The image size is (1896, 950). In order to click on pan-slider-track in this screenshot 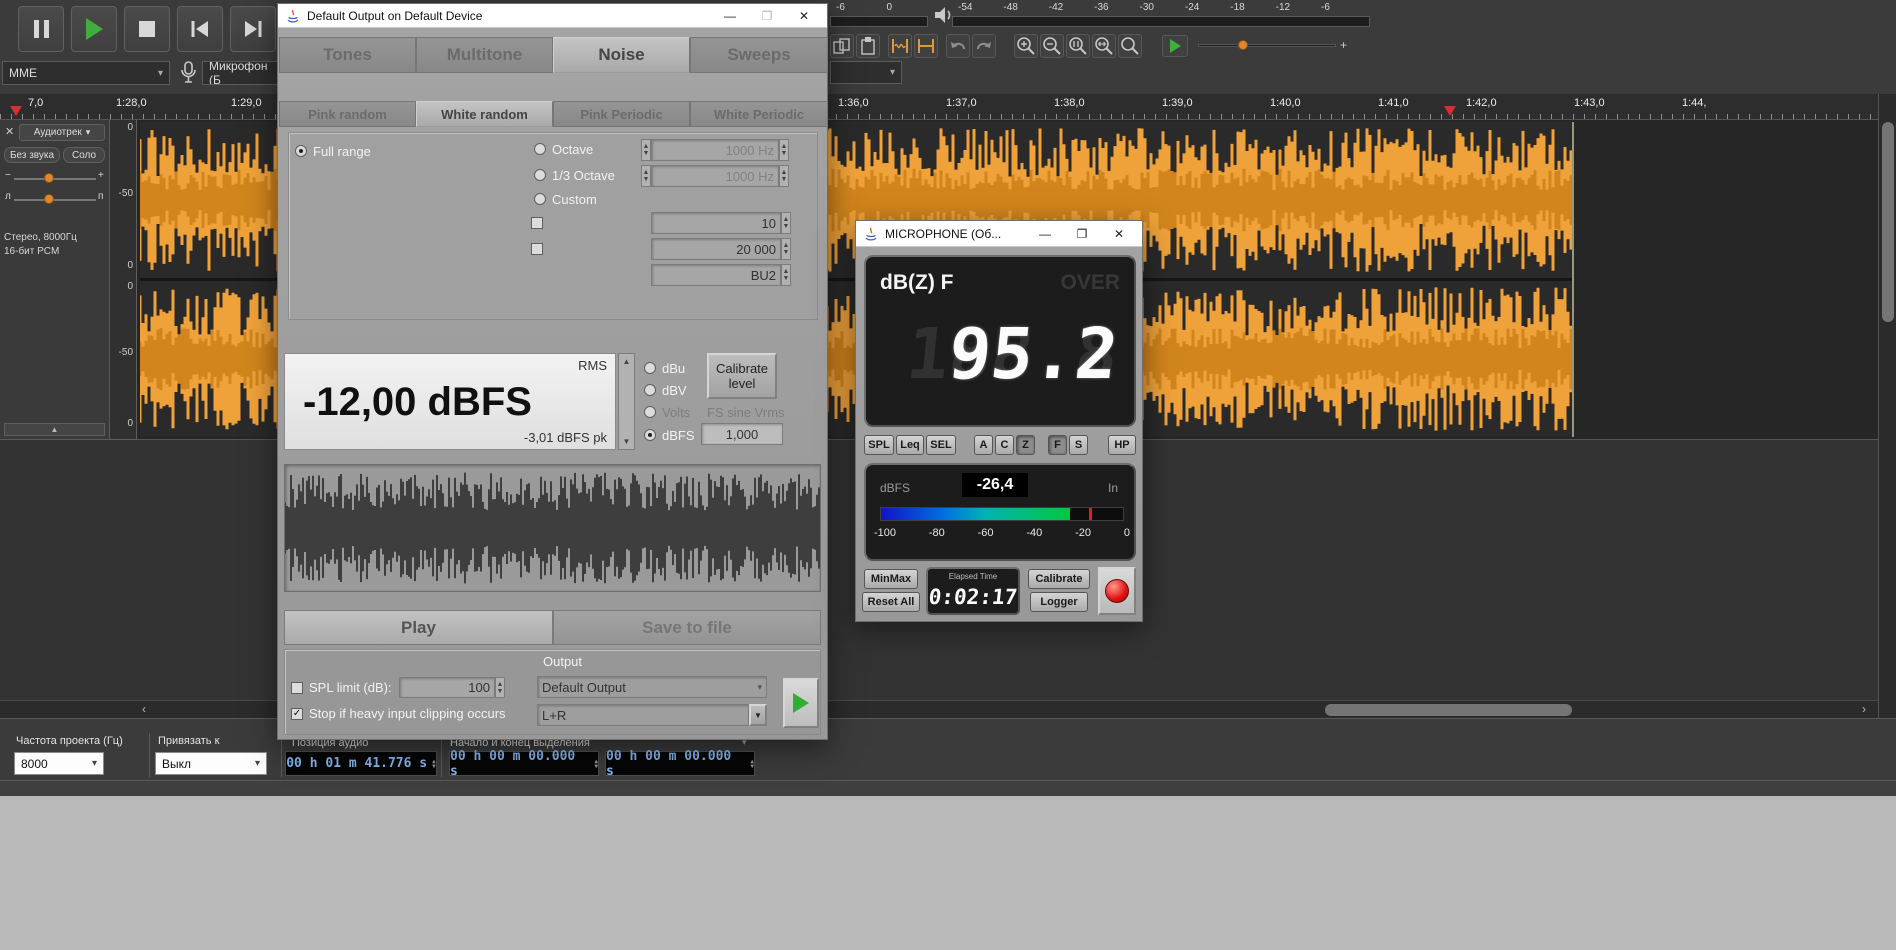, I will do `click(55, 200)`.